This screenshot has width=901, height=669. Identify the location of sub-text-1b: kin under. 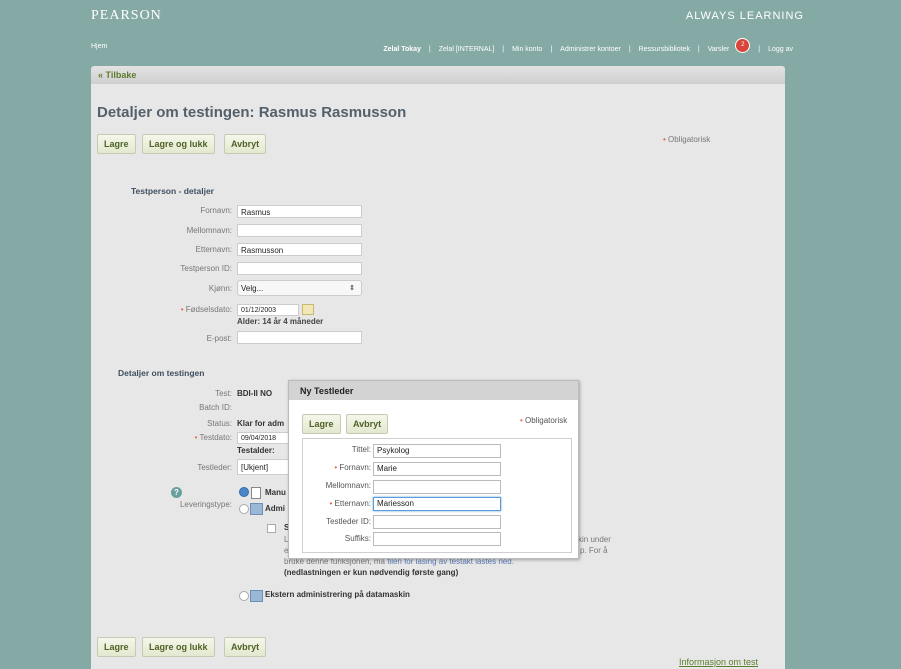
(594, 539).